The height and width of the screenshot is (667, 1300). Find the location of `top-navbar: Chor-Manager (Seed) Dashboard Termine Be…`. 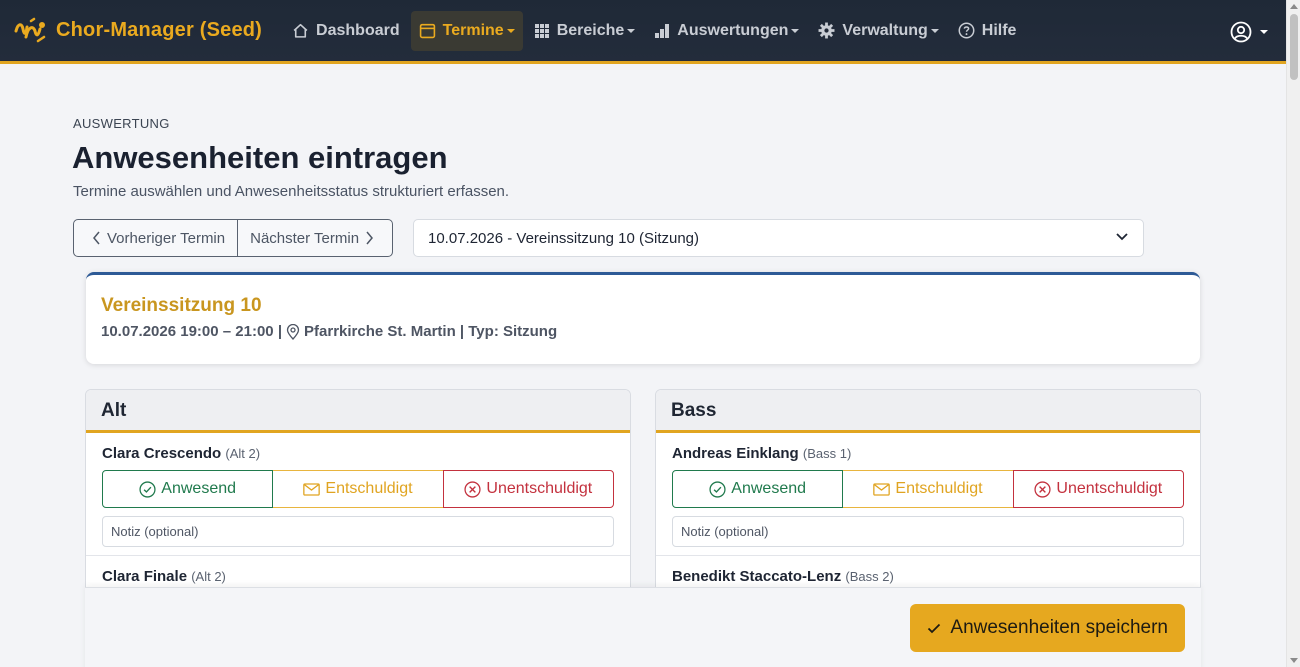

top-navbar: Chor-Manager (Seed) Dashboard Termine Be… is located at coordinates (643, 32).